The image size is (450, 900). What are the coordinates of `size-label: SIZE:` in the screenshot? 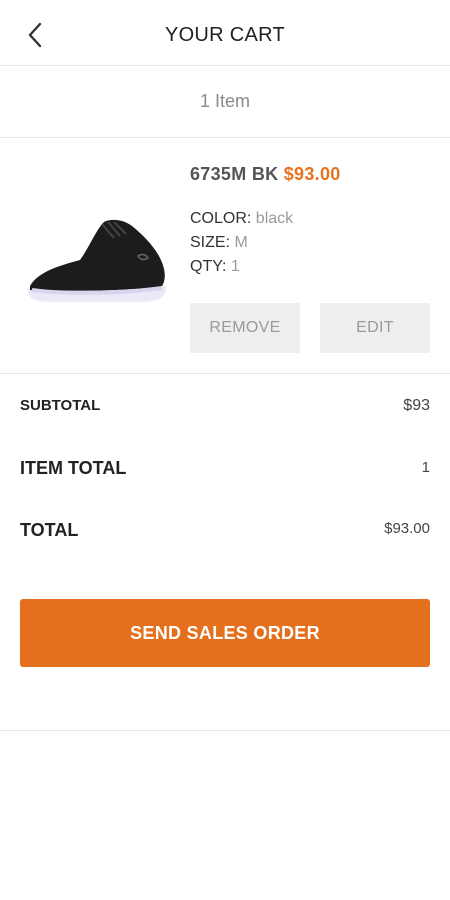 It's located at (210, 242).